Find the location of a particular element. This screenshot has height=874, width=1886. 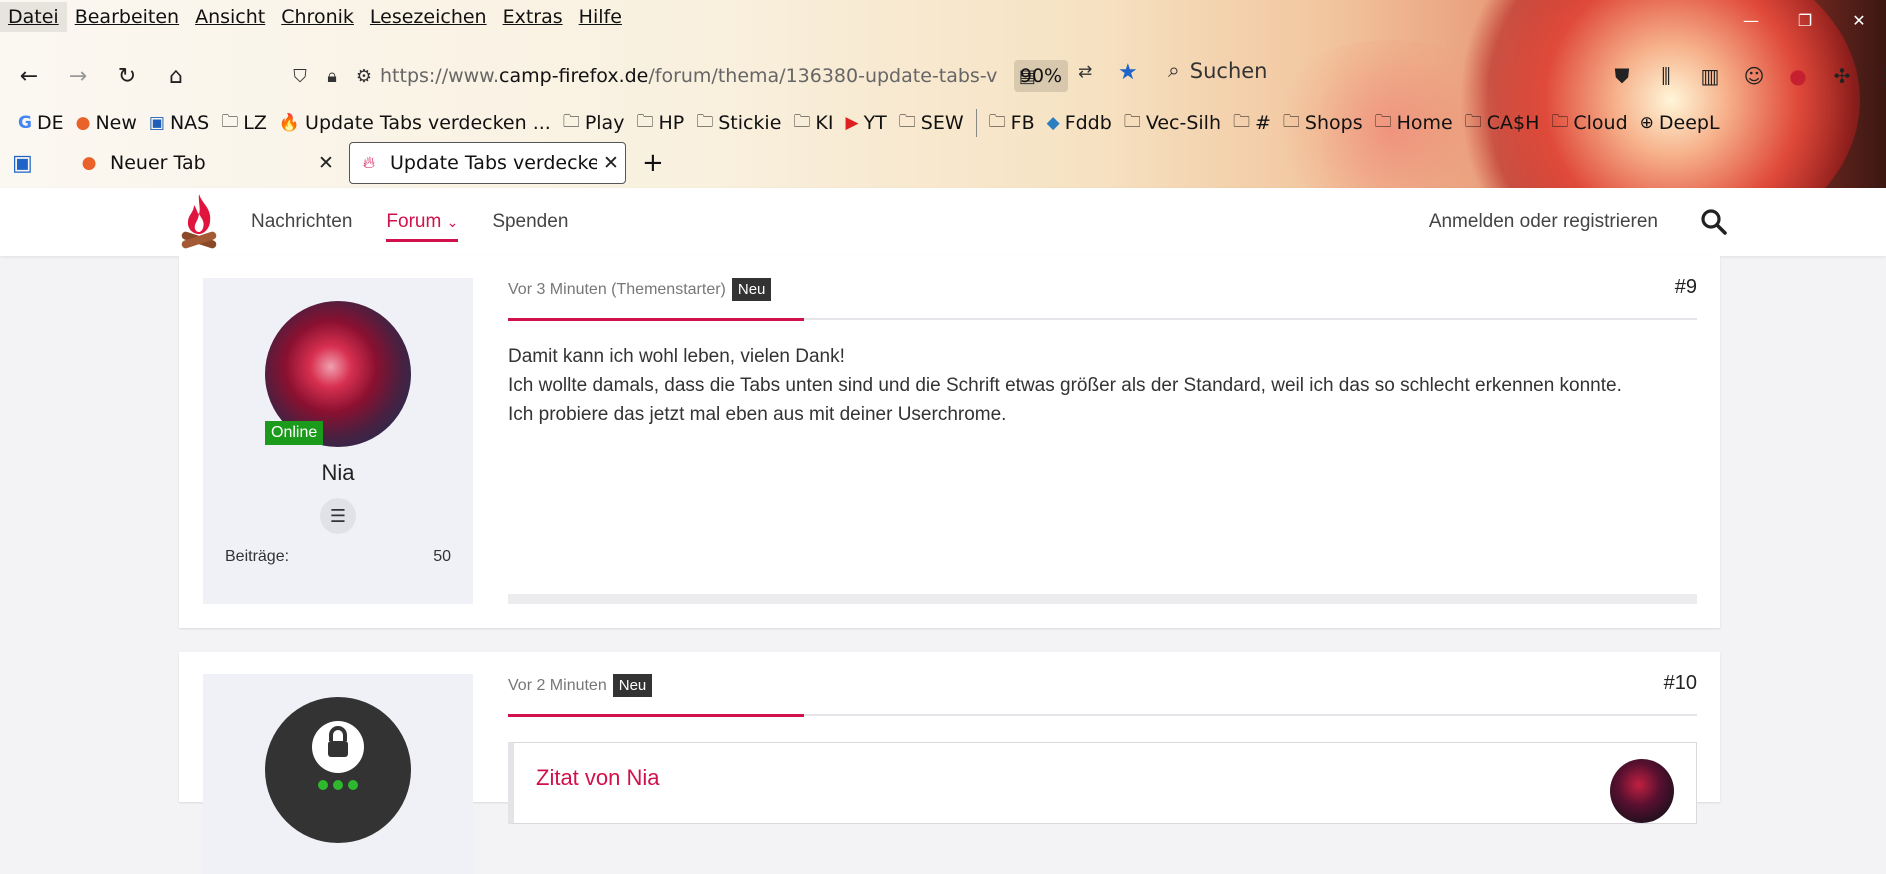

post-meta: Vor 2 Minuten Neu is located at coordinates (580, 685).